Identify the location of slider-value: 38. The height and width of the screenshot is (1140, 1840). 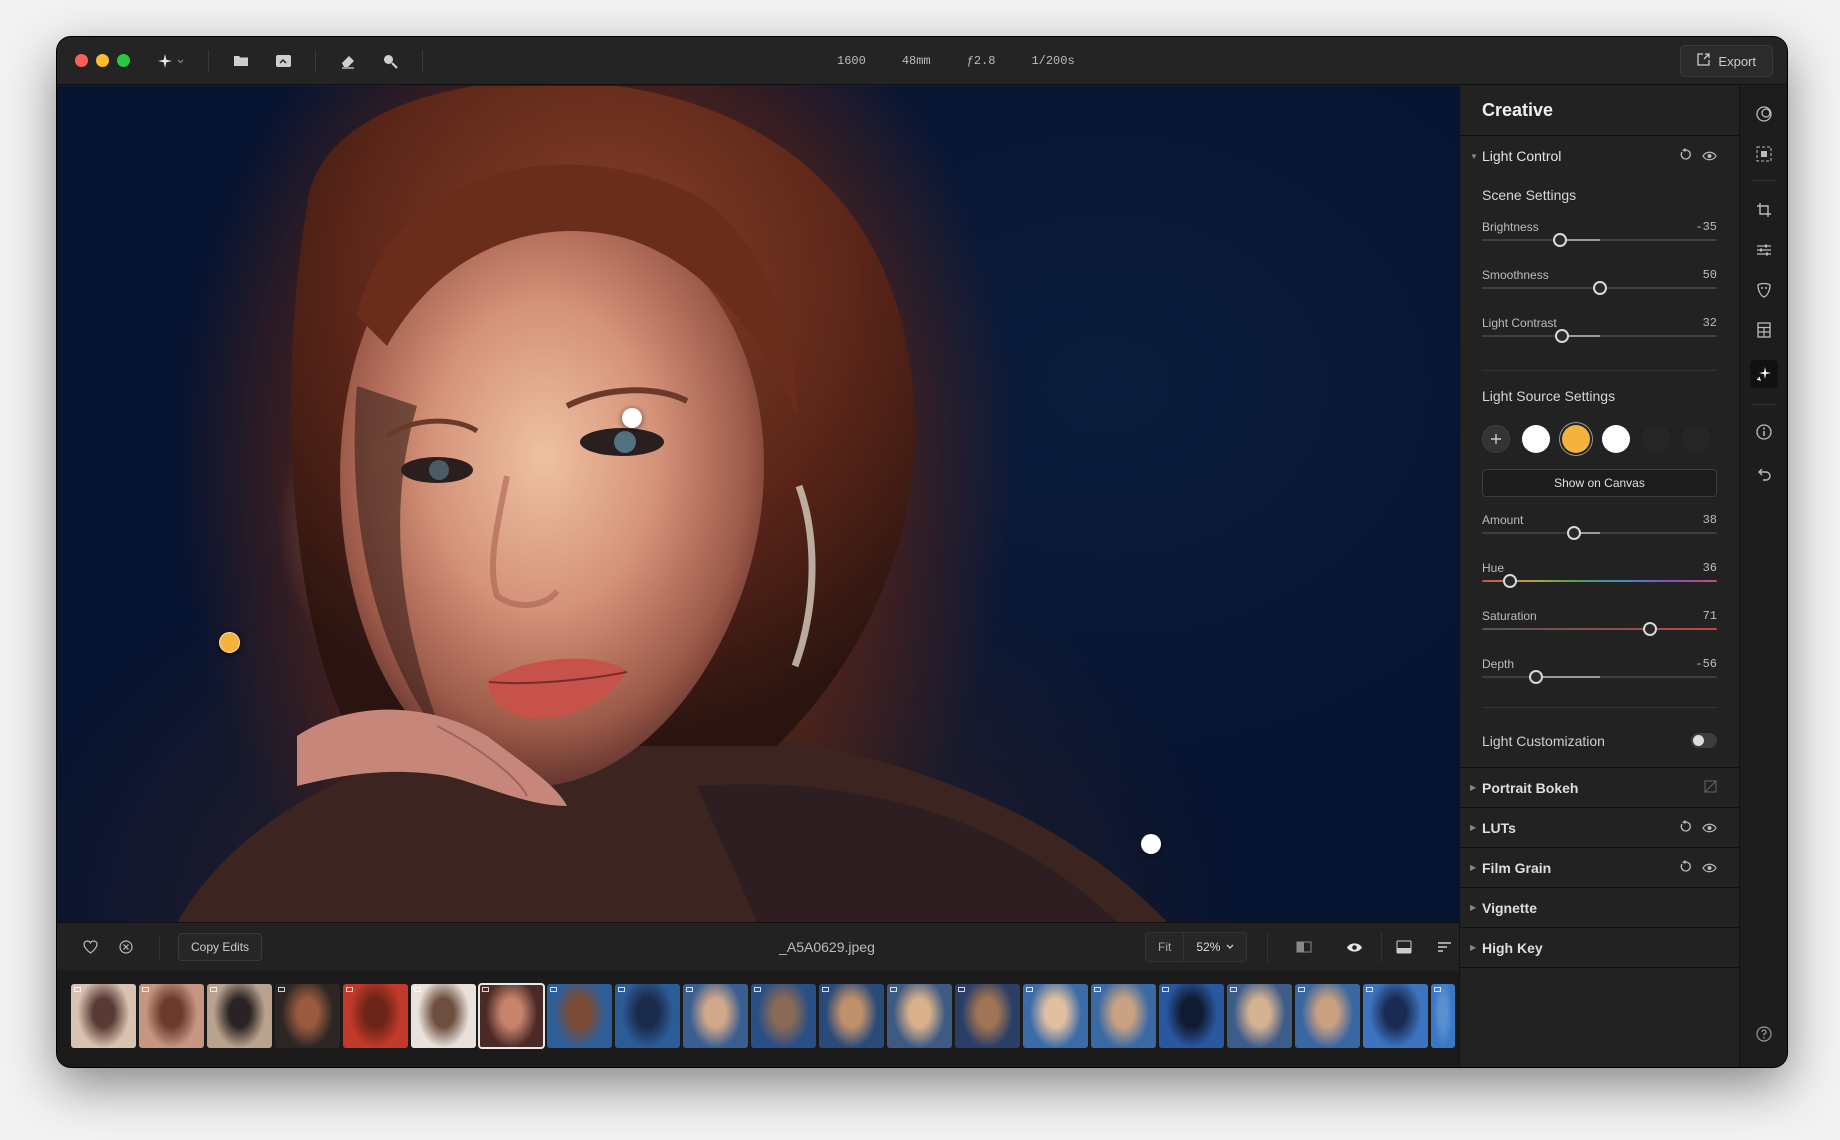
(1710, 520).